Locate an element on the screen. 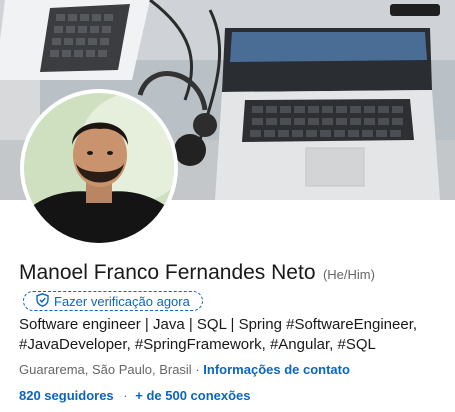 Image resolution: width=455 pixels, height=412 pixels. avatar is located at coordinates (99, 168).